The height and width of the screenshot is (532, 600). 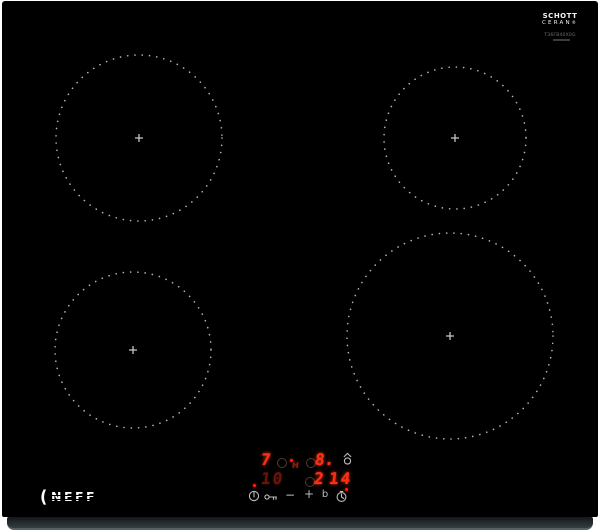 What do you see at coordinates (295, 465) in the screenshot?
I see `residual-heat-indicator: H` at bounding box center [295, 465].